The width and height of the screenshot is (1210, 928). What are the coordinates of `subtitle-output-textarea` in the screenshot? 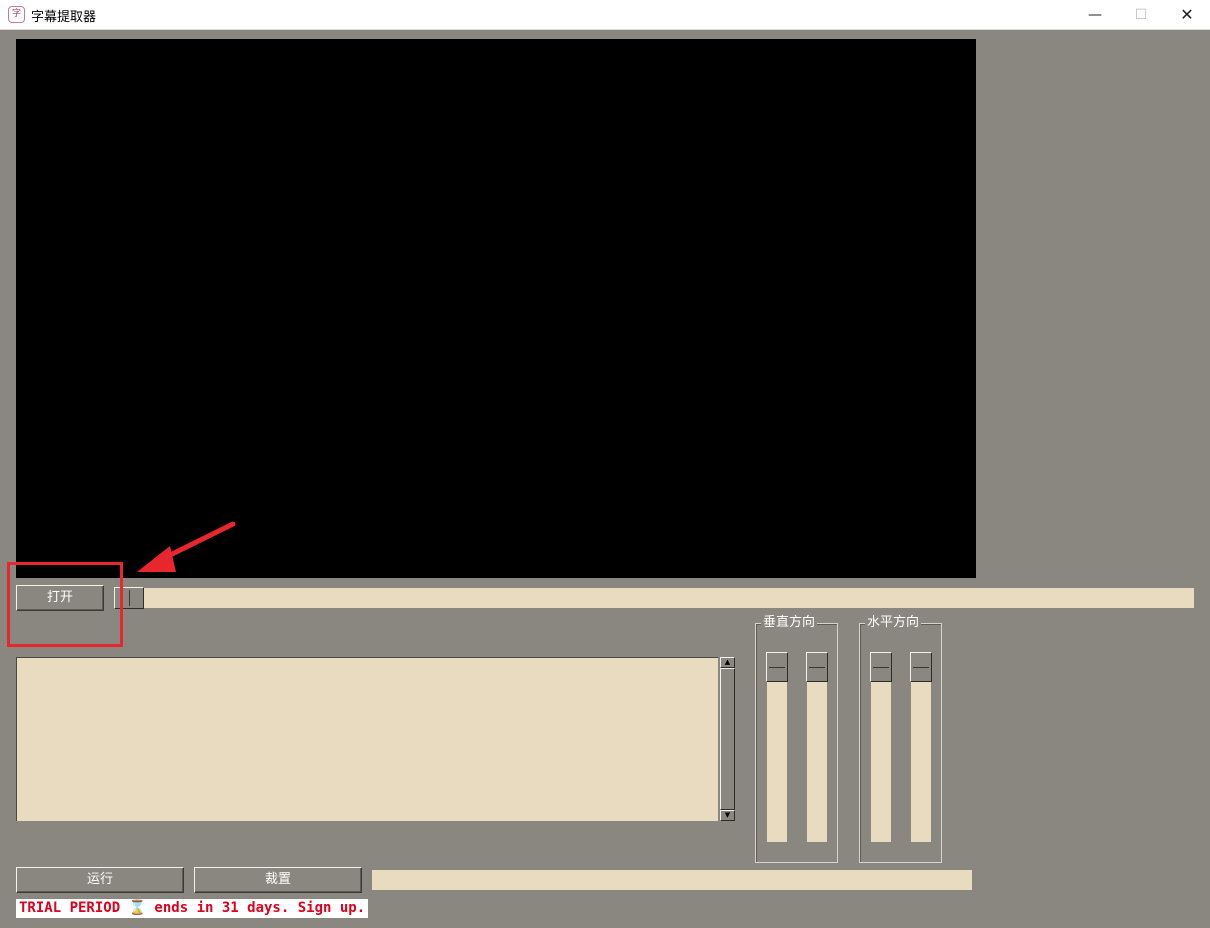 It's located at (367, 739).